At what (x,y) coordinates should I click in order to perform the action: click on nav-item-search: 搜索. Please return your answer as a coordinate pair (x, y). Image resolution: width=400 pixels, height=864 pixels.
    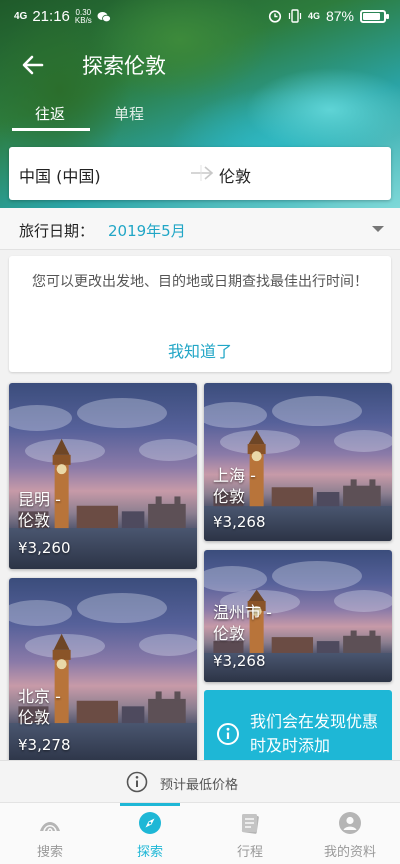
    Looking at the image, I should click on (50, 833).